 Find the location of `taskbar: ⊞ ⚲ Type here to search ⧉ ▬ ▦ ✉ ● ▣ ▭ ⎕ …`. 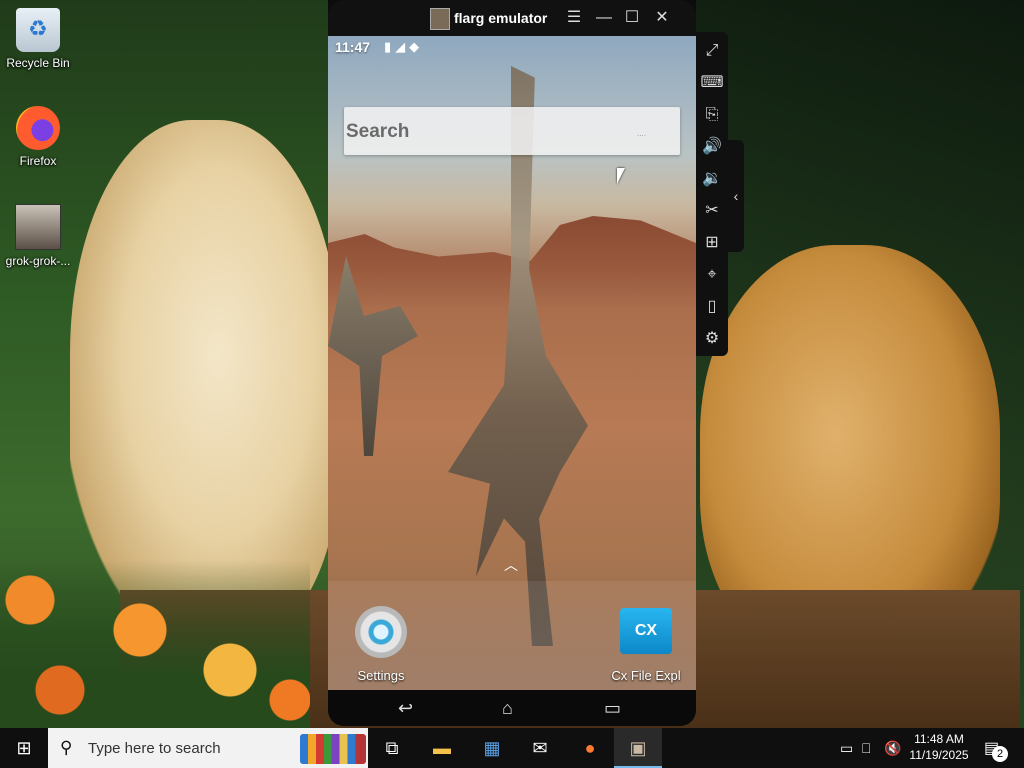

taskbar: ⊞ ⚲ Type here to search ⧉ ▬ ▦ ✉ ● ▣ ▭ ⎕ … is located at coordinates (512, 748).